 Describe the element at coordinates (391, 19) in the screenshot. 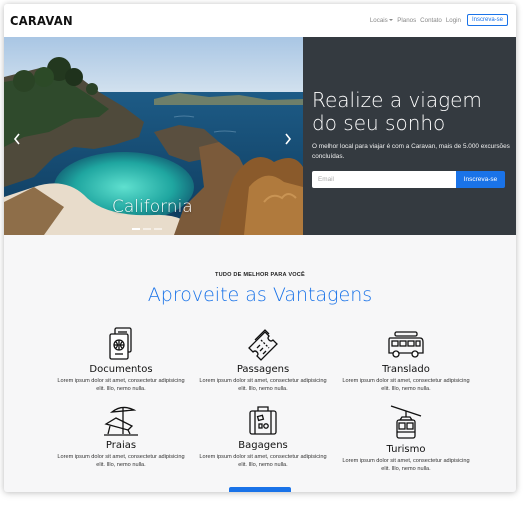

I see `caret-down-icon` at that location.